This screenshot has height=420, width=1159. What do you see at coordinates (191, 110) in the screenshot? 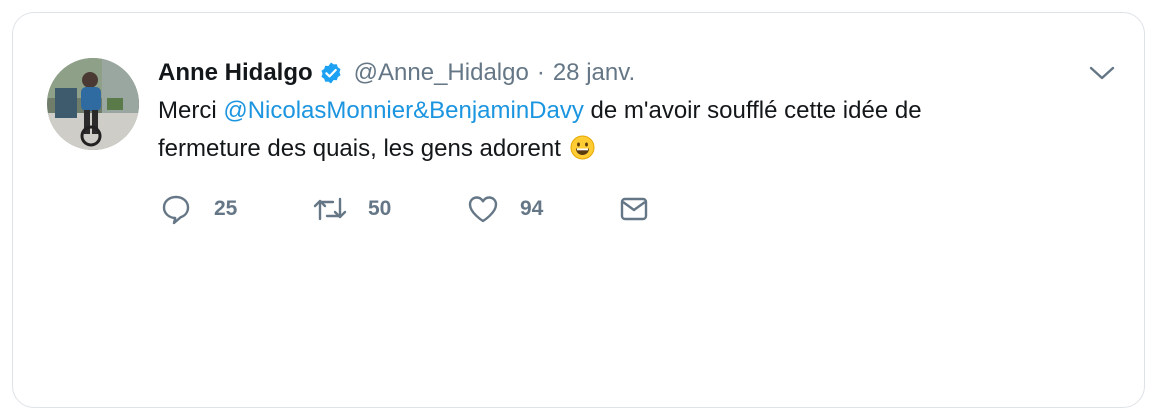
I see `tweet-text-prefix: Merci` at bounding box center [191, 110].